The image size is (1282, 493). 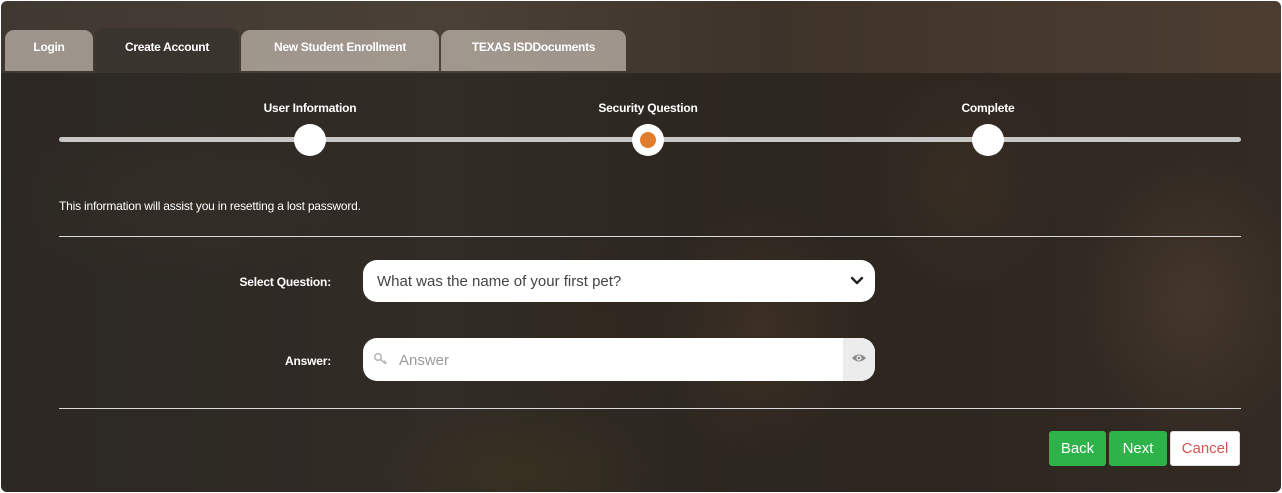 I want to click on answer-label: Answer:, so click(x=308, y=361).